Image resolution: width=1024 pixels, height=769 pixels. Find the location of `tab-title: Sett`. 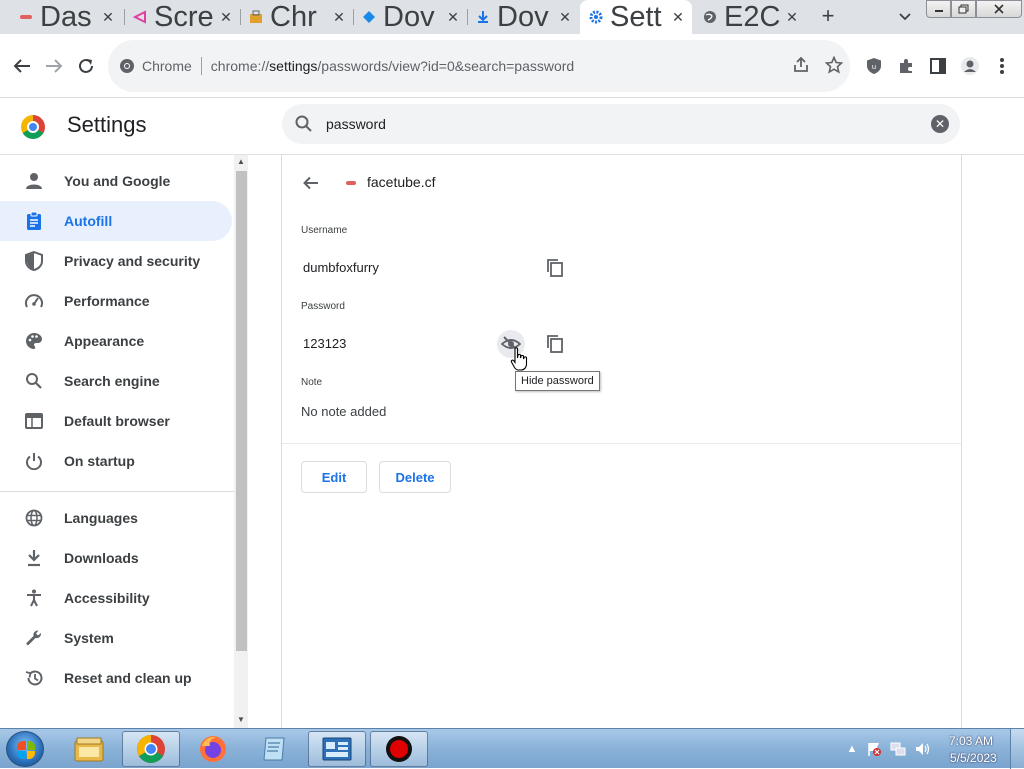

tab-title: Sett is located at coordinates (636, 17).